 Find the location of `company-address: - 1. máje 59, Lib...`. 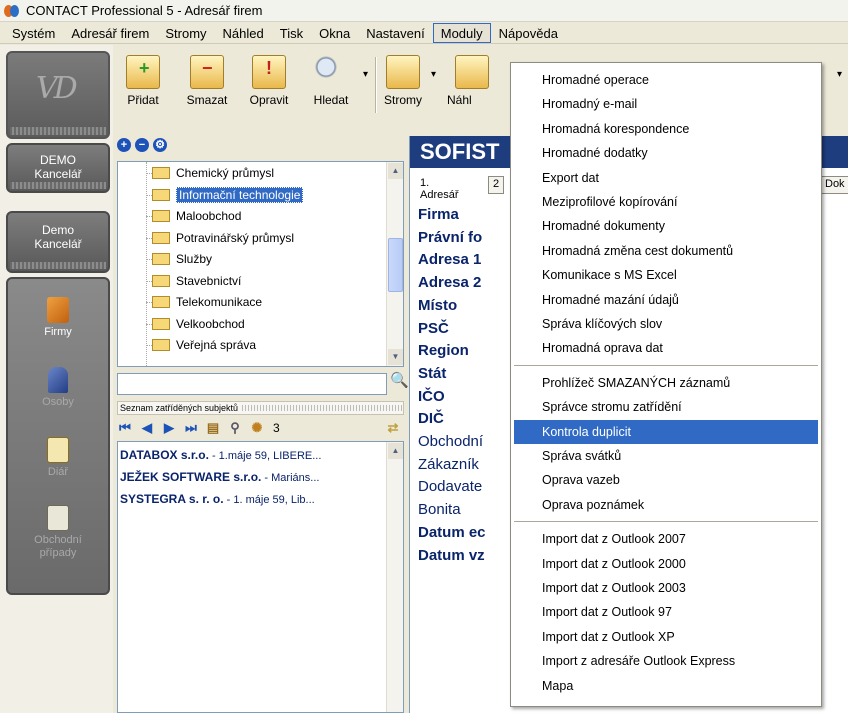

company-address: - 1. máje 59, Lib... is located at coordinates (269, 500).